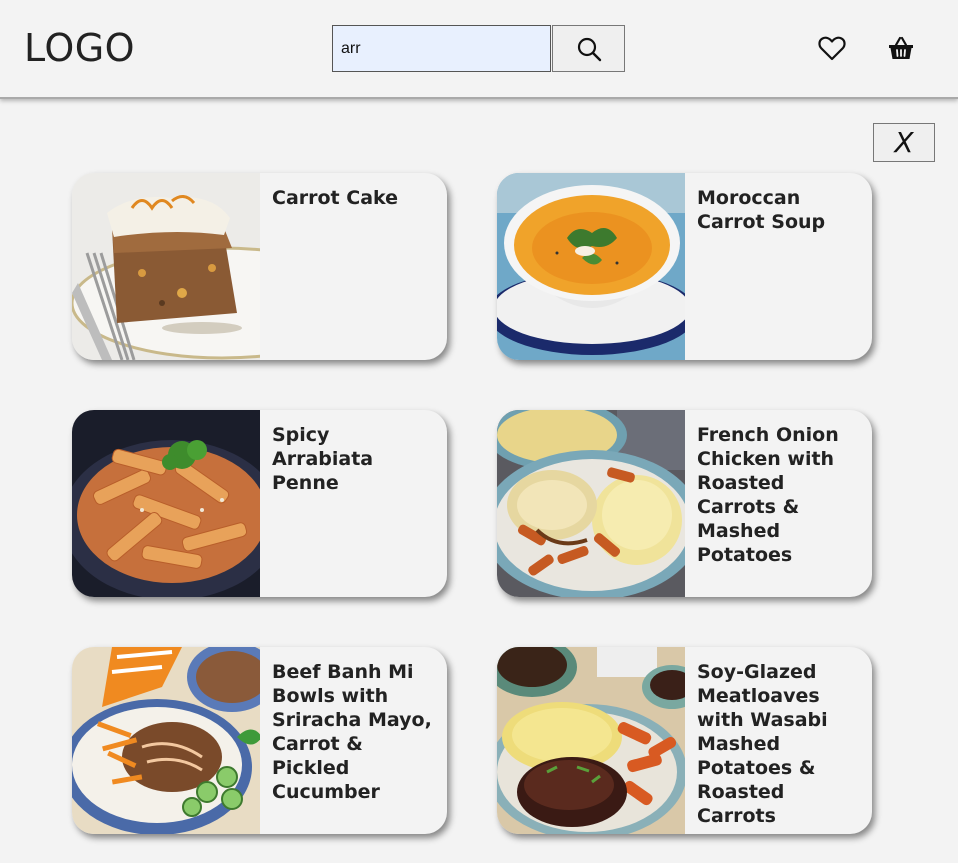  I want to click on logo: LOGO, so click(79, 48).